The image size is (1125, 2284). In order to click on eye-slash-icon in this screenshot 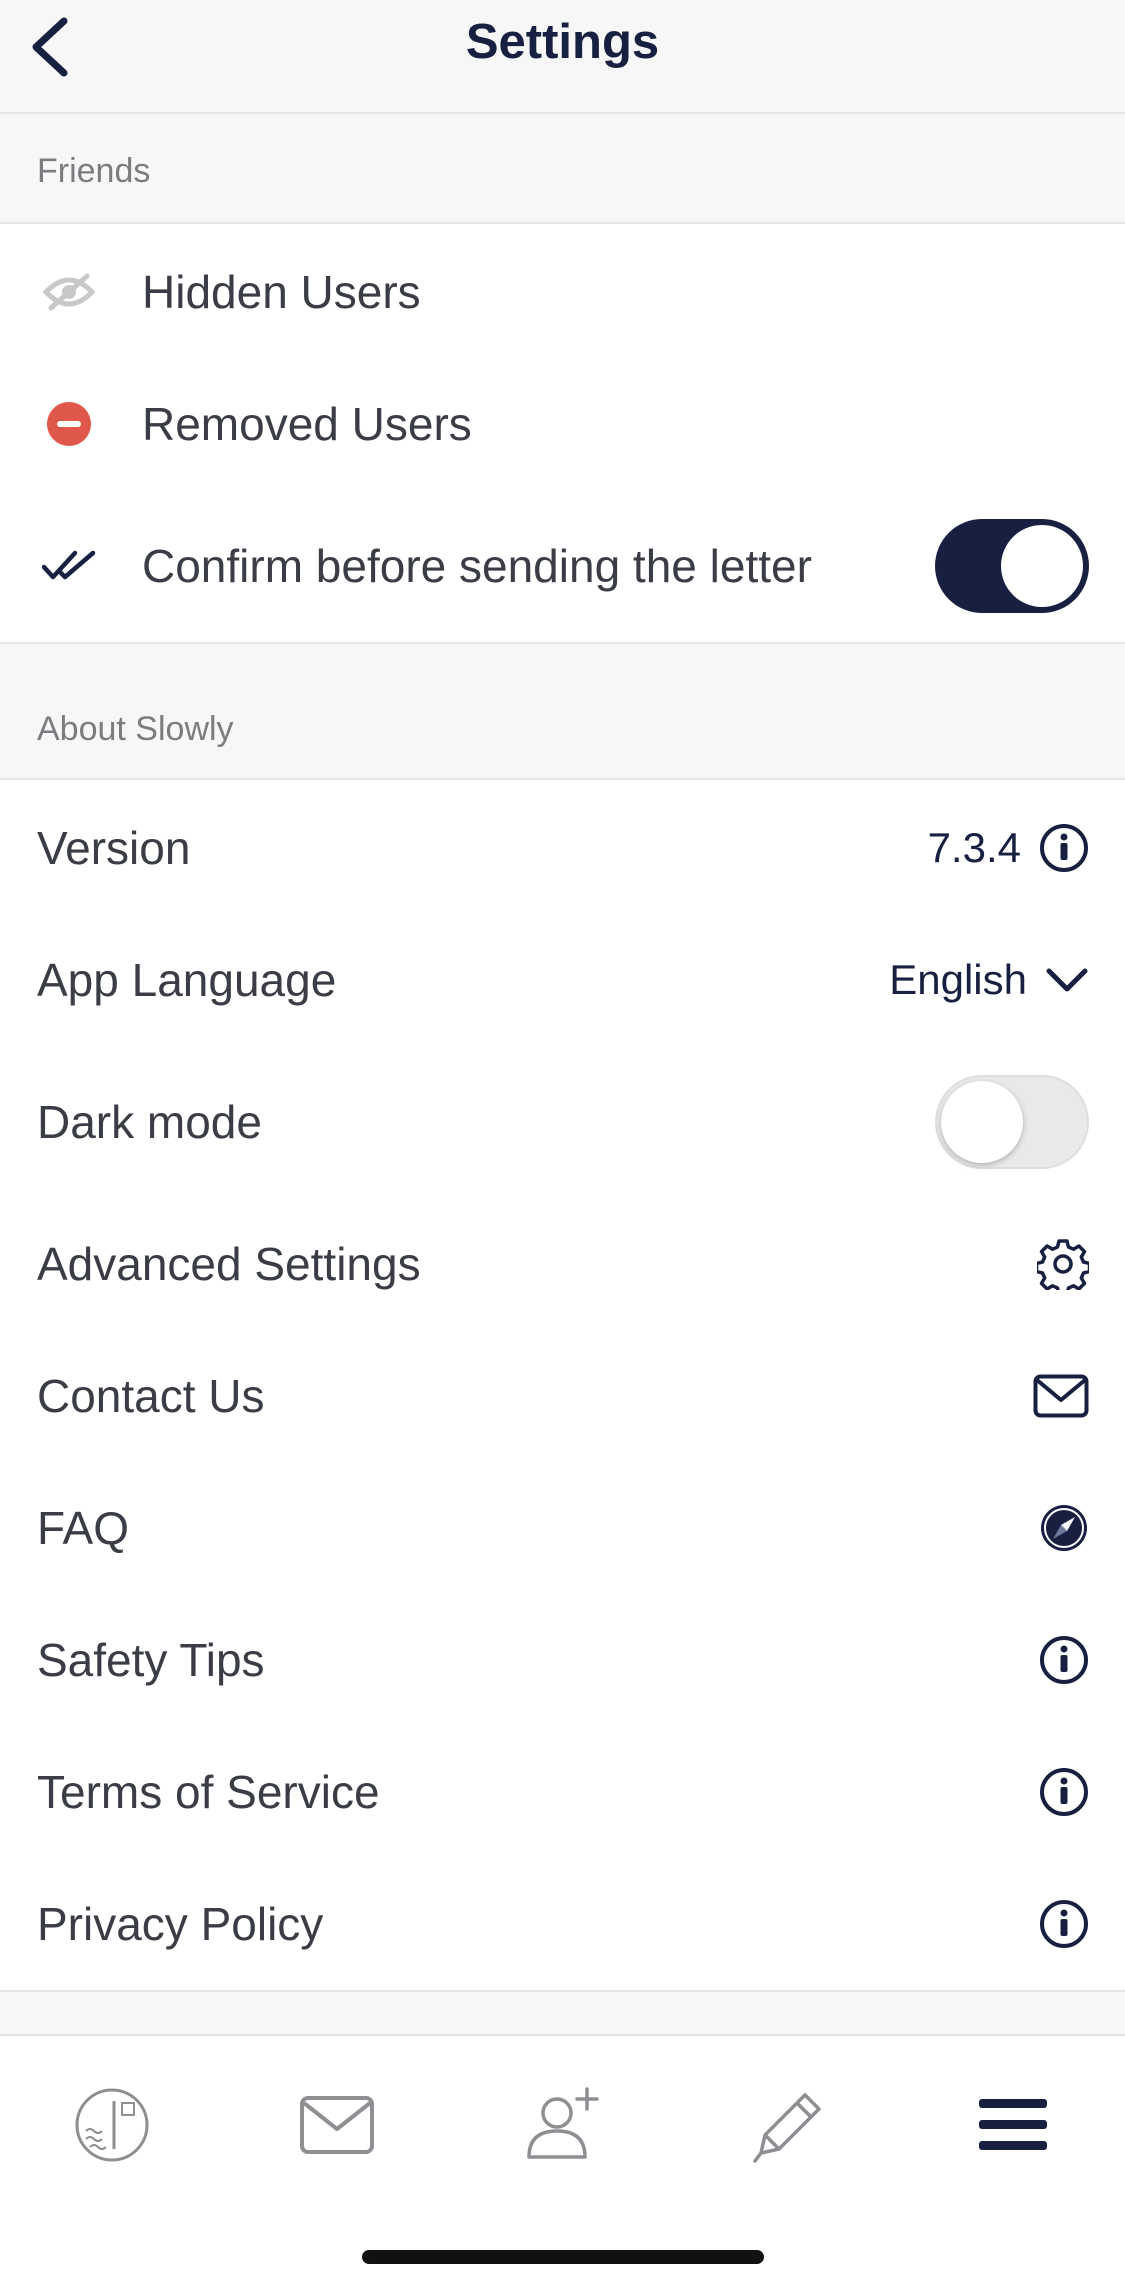, I will do `click(69, 292)`.